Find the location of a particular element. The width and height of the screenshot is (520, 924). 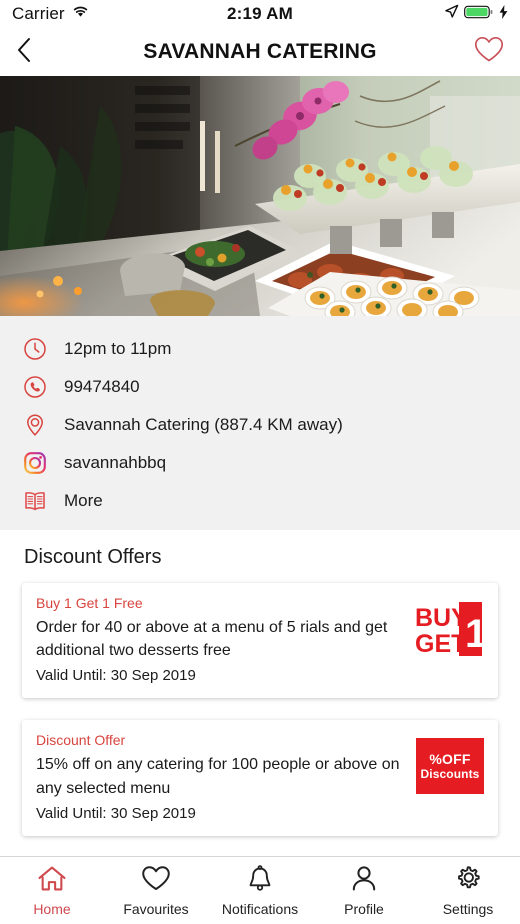

section-title: Discount Offers is located at coordinates (93, 557).